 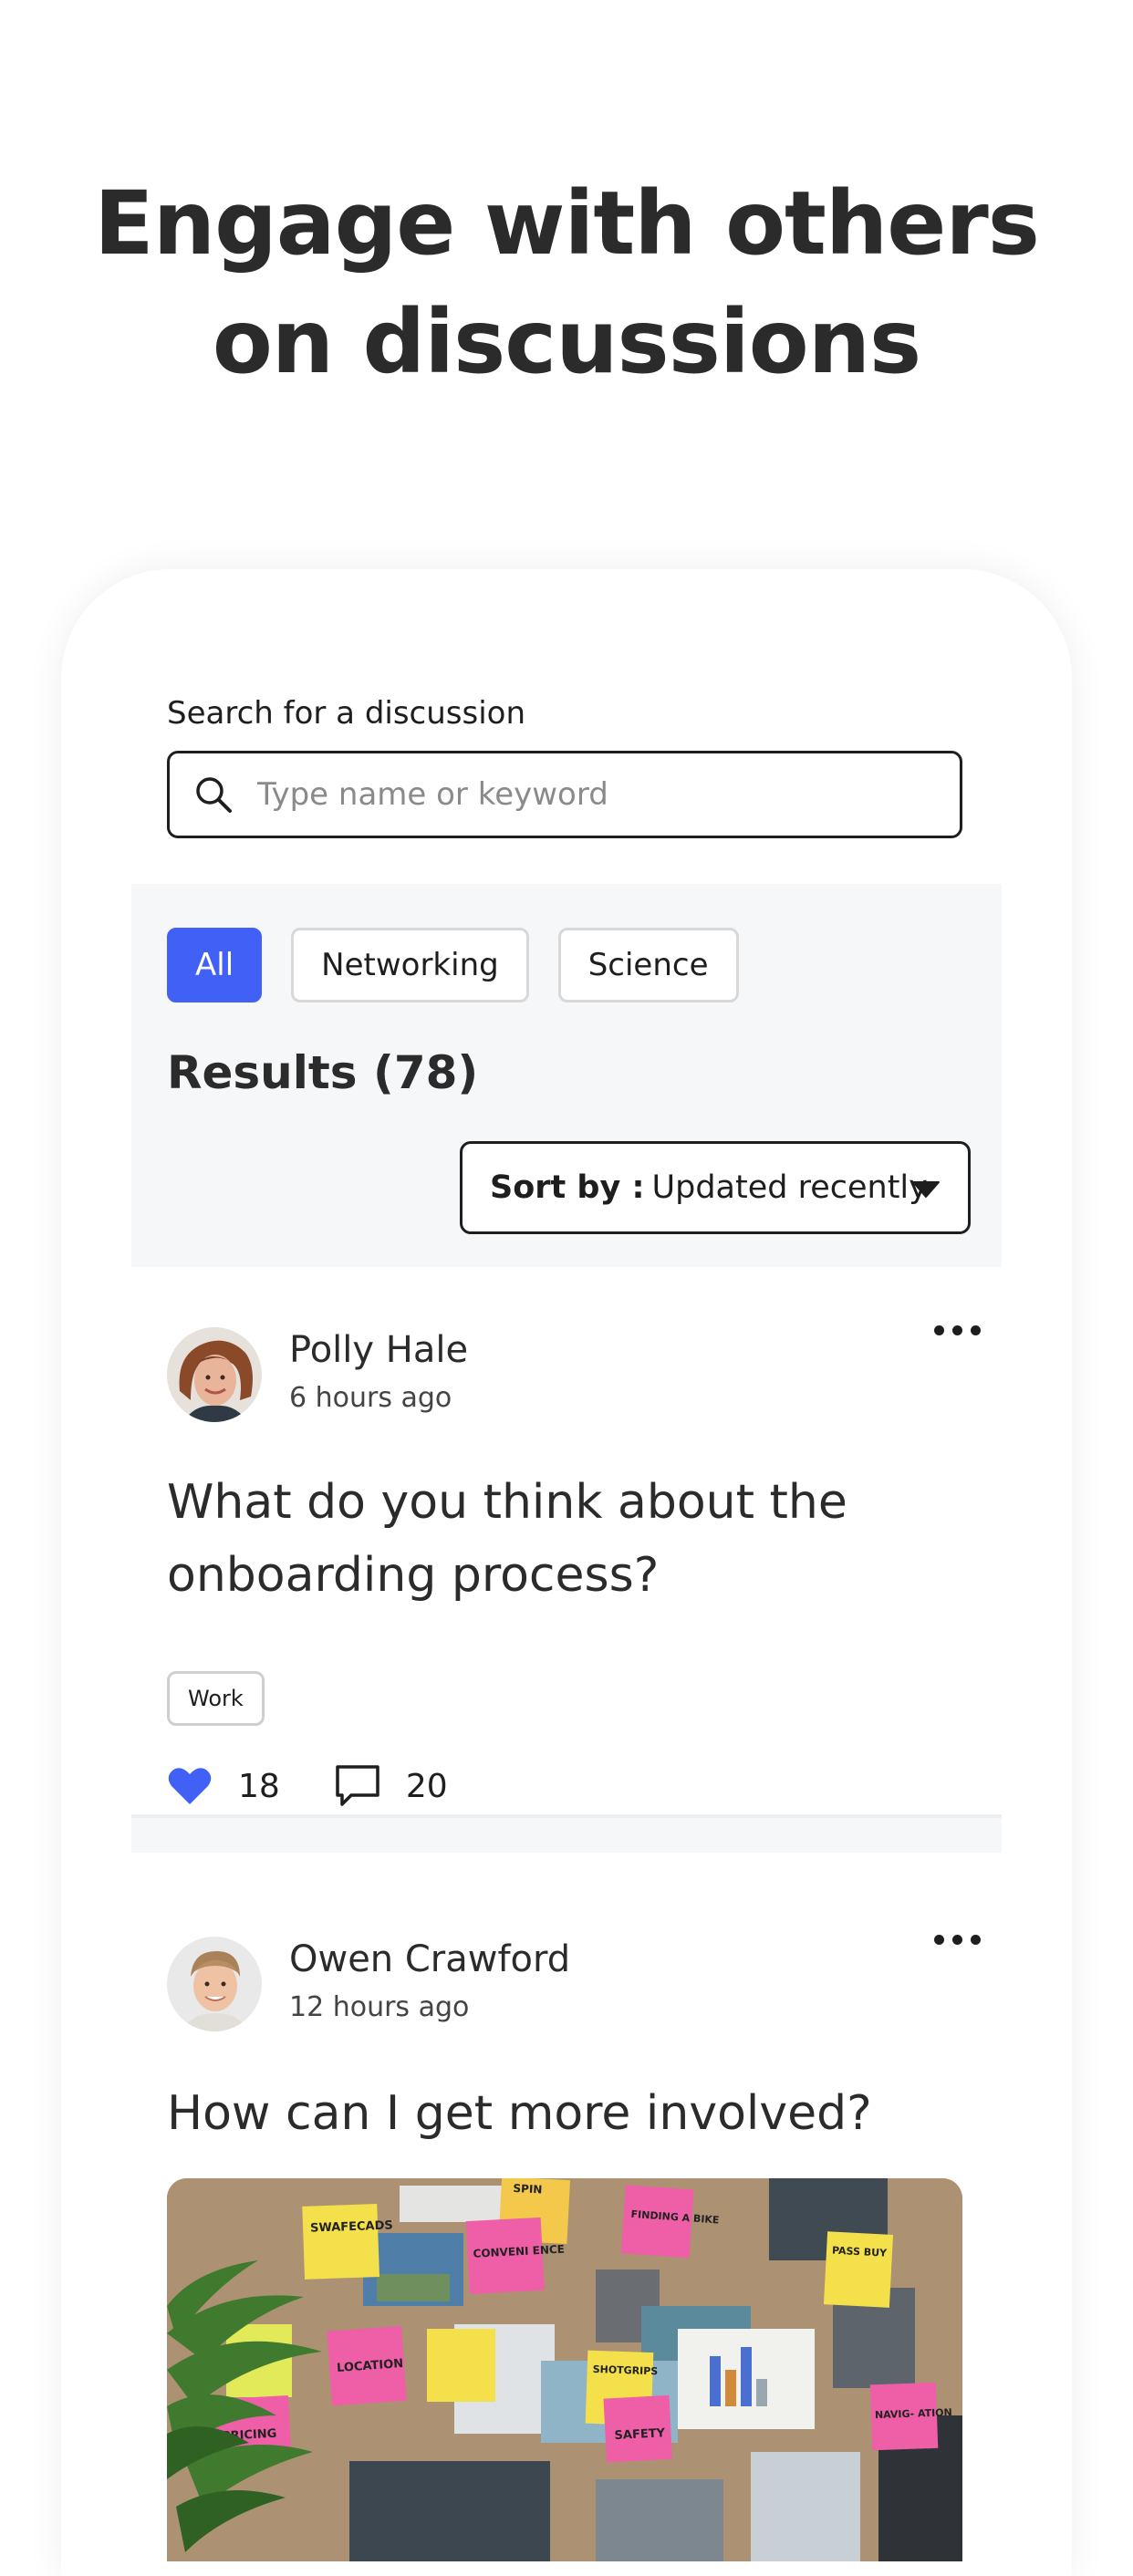 What do you see at coordinates (323, 1072) in the screenshot?
I see `results-title: Results (78)` at bounding box center [323, 1072].